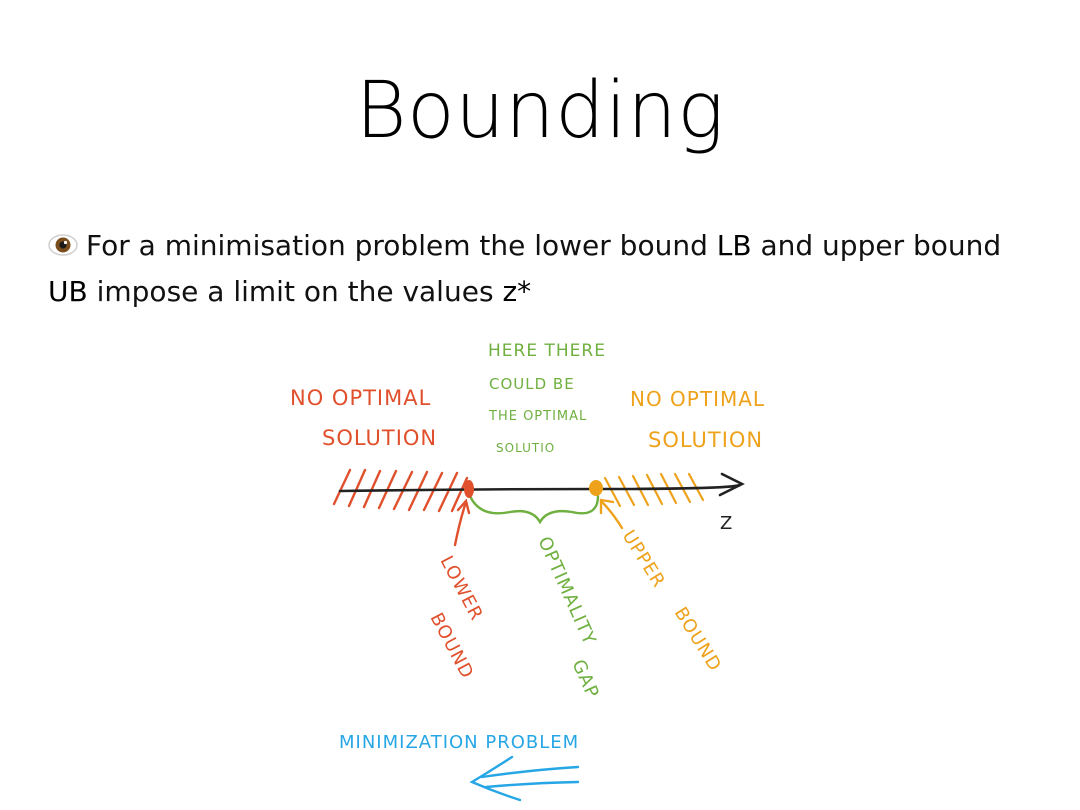  Describe the element at coordinates (379, 438) in the screenshot. I see `left-label-line-2: Solution` at that location.